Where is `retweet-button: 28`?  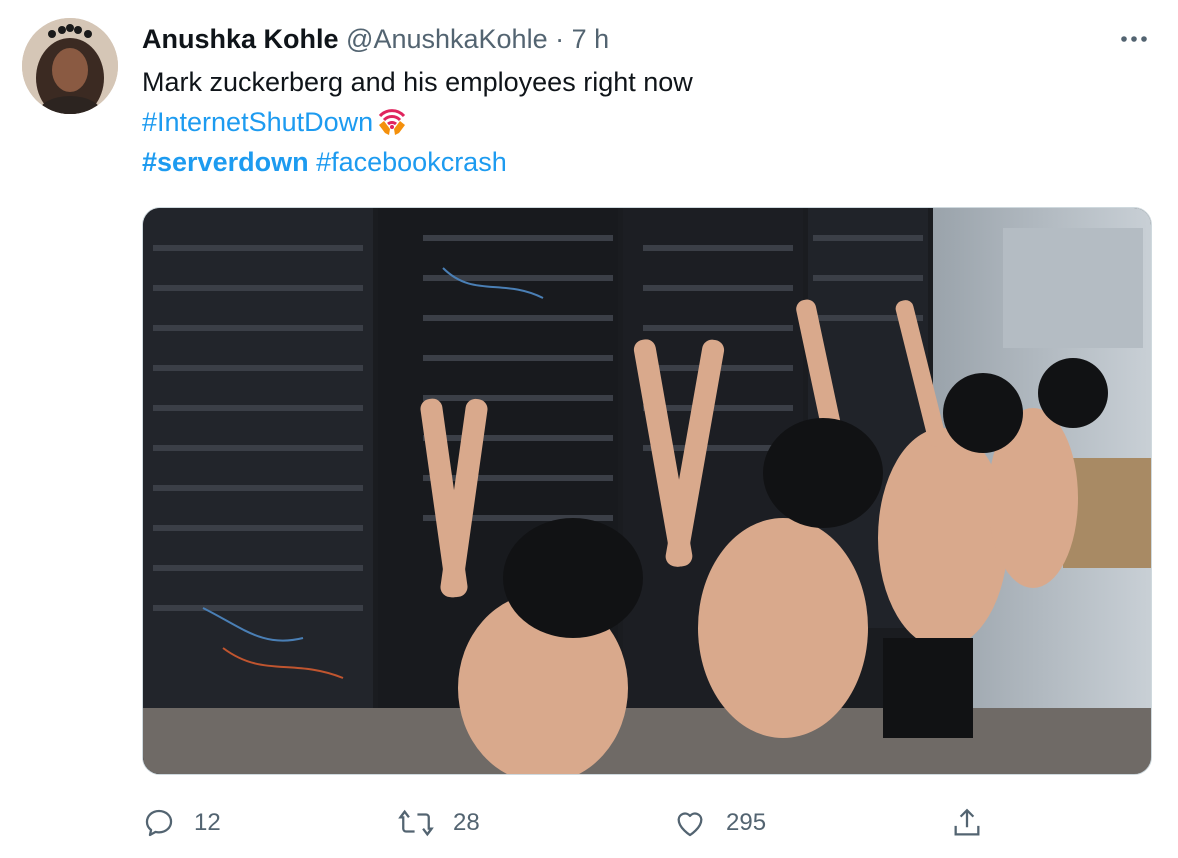
retweet-button: 28 is located at coordinates (438, 823).